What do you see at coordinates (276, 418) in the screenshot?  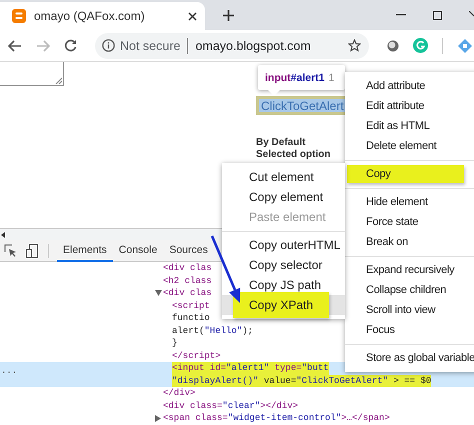 I see `code-line: <span class="widget-item-control">…</span>` at bounding box center [276, 418].